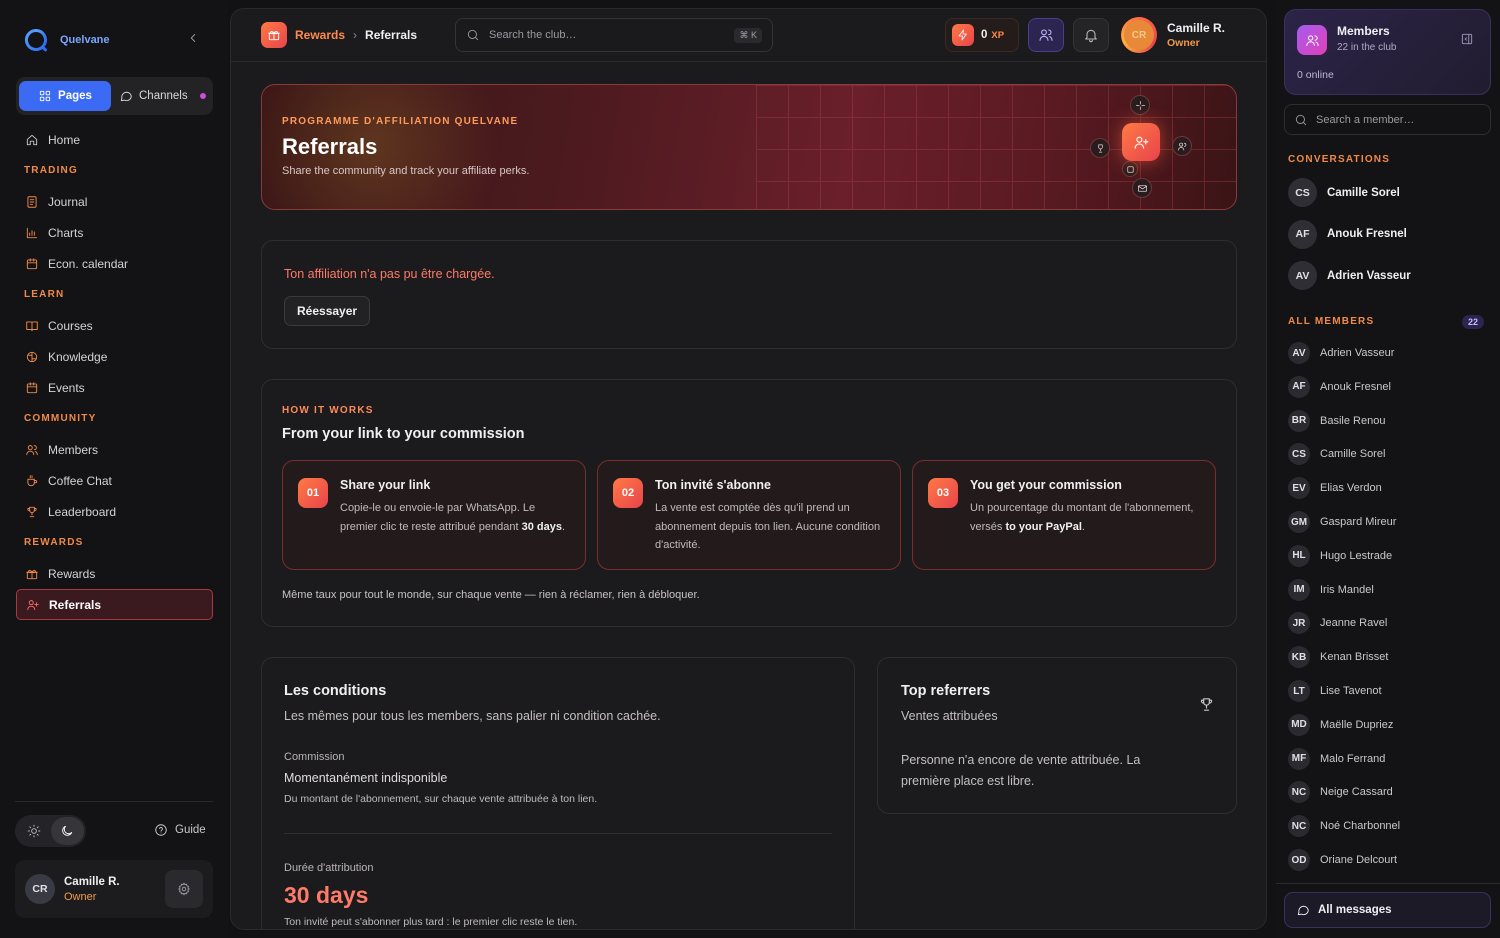 Image resolution: width=1500 pixels, height=938 pixels. I want to click on tab-pages: Pages, so click(65, 96).